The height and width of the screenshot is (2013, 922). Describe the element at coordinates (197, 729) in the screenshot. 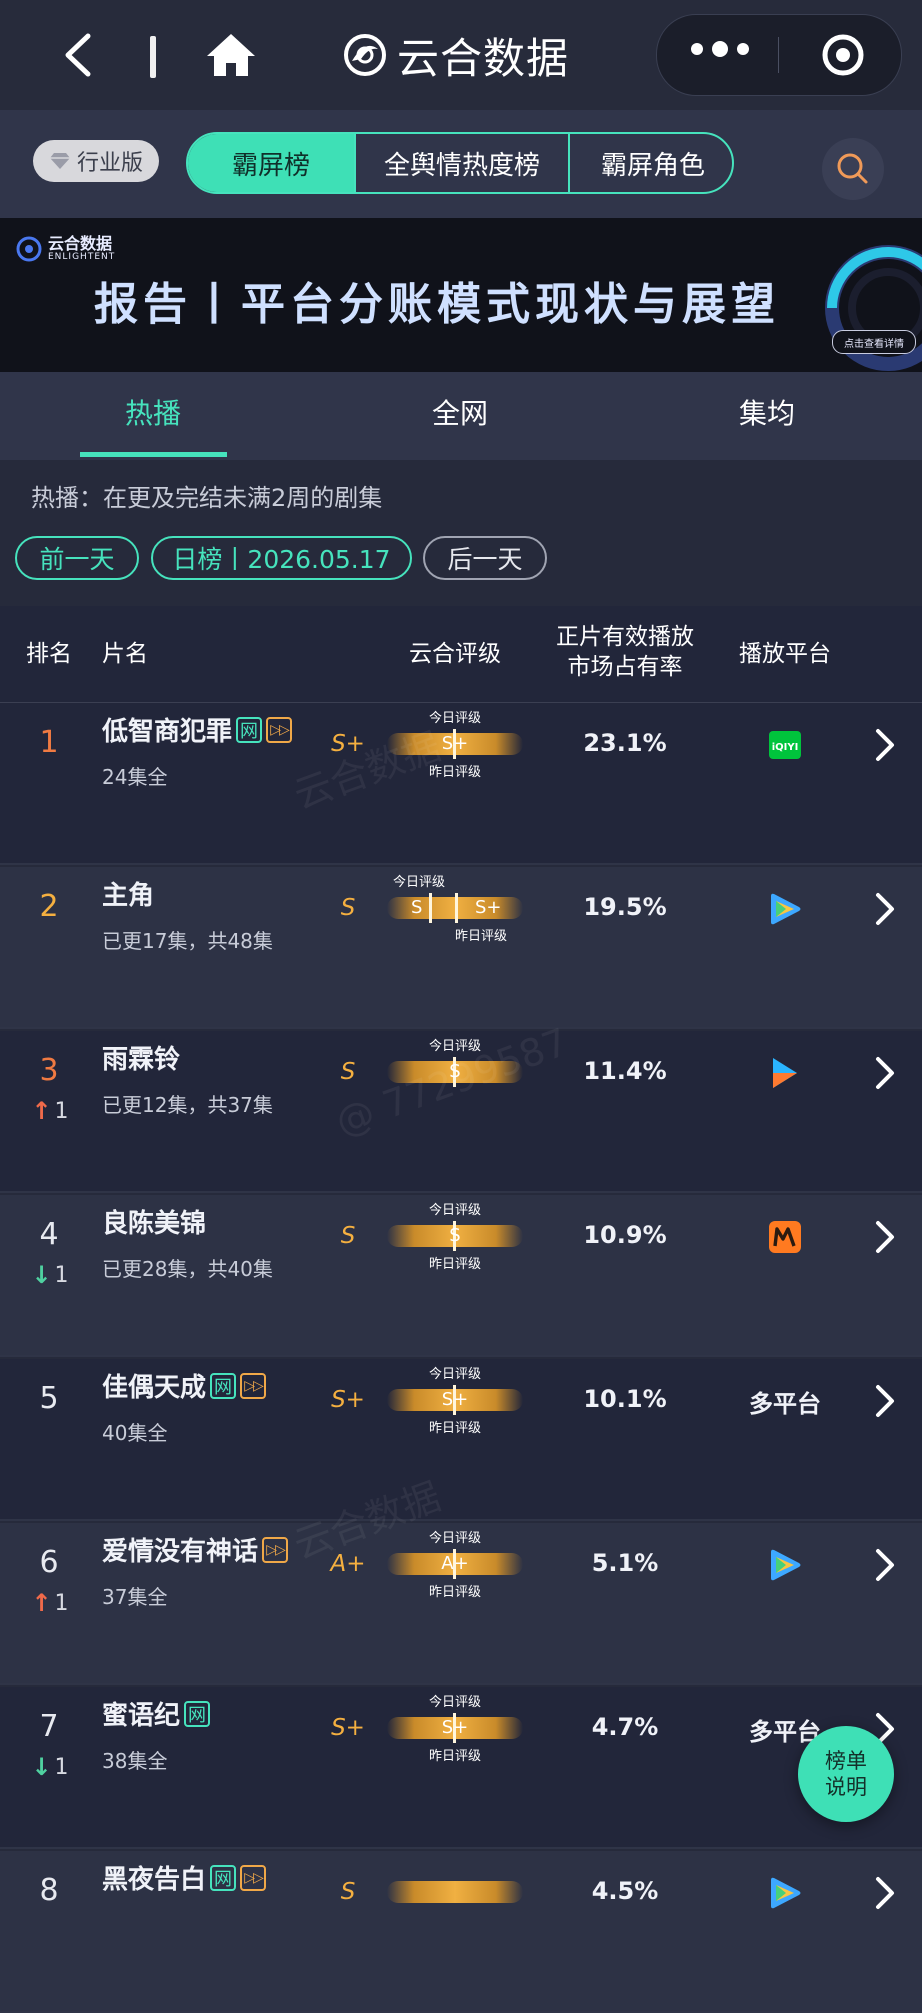

I see `drama-title-line: 低智商犯罪网 ▷▷` at that location.